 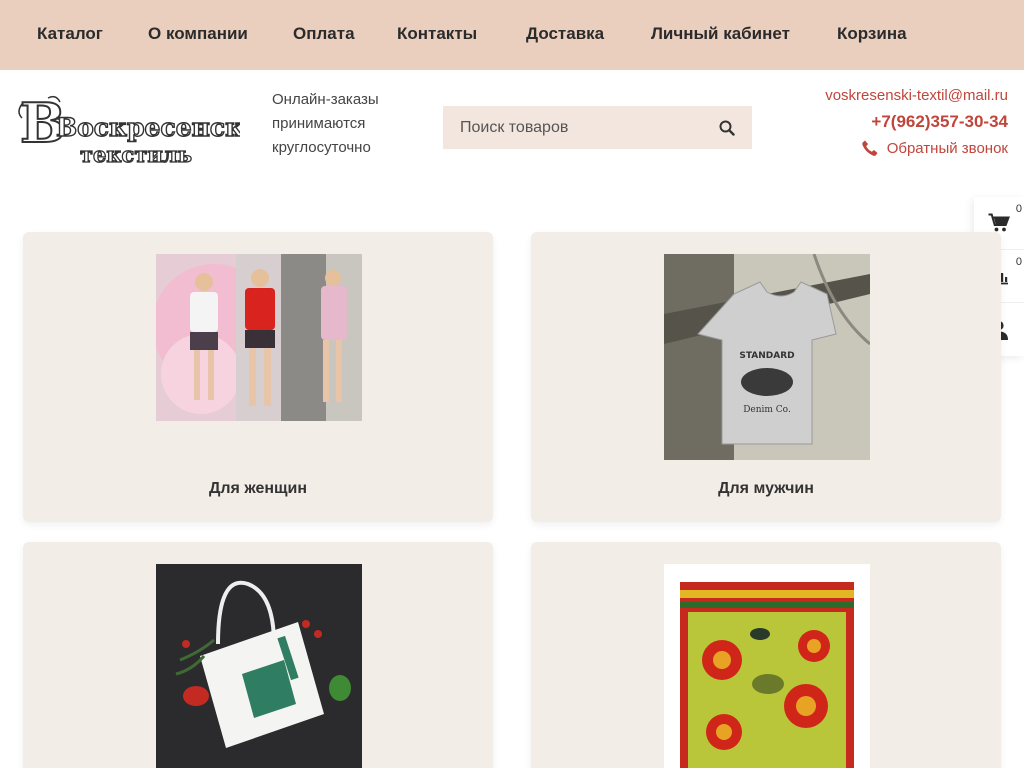 What do you see at coordinates (1018, 262) in the screenshot?
I see `compare-count-badge: 0` at bounding box center [1018, 262].